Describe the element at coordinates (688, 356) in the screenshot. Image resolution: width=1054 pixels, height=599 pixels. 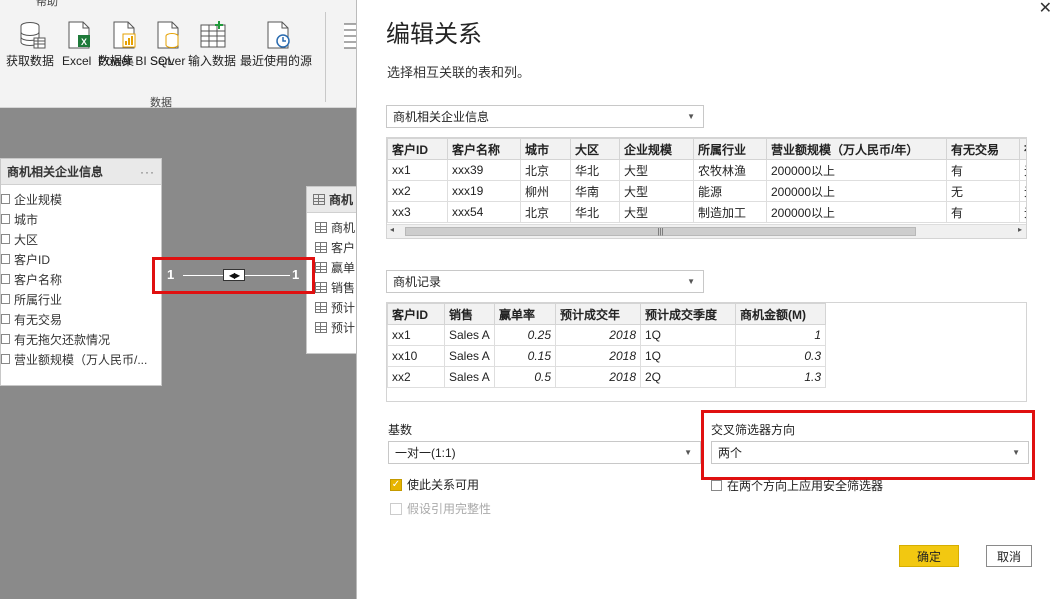
I see `table-cell: 1Q` at that location.